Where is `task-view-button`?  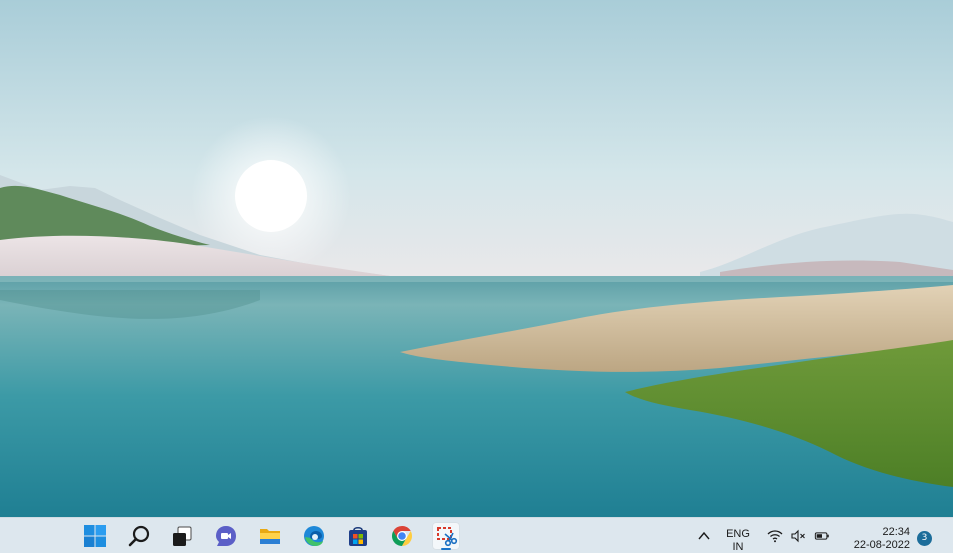
task-view-button is located at coordinates (182, 536).